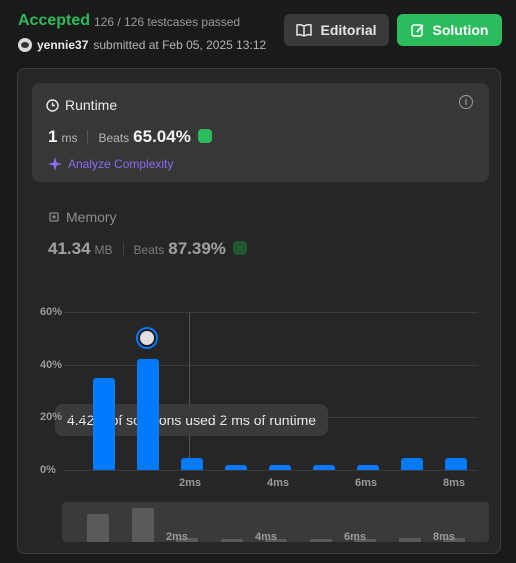 The image size is (516, 563). Describe the element at coordinates (180, 45) in the screenshot. I see `submitted-time: submitted at Feb 05, 2025 13:12` at that location.